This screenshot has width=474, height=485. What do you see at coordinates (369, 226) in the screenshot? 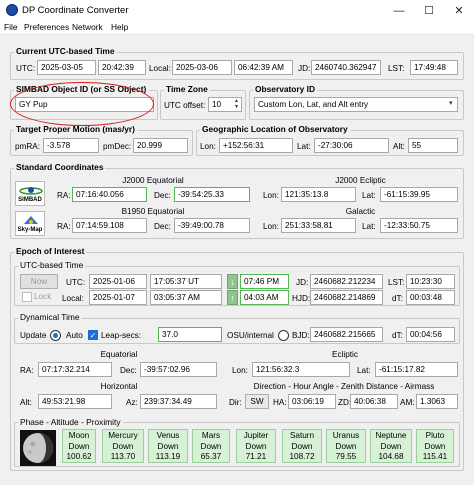
I see `galactic-lat-label: Lat:` at bounding box center [369, 226].